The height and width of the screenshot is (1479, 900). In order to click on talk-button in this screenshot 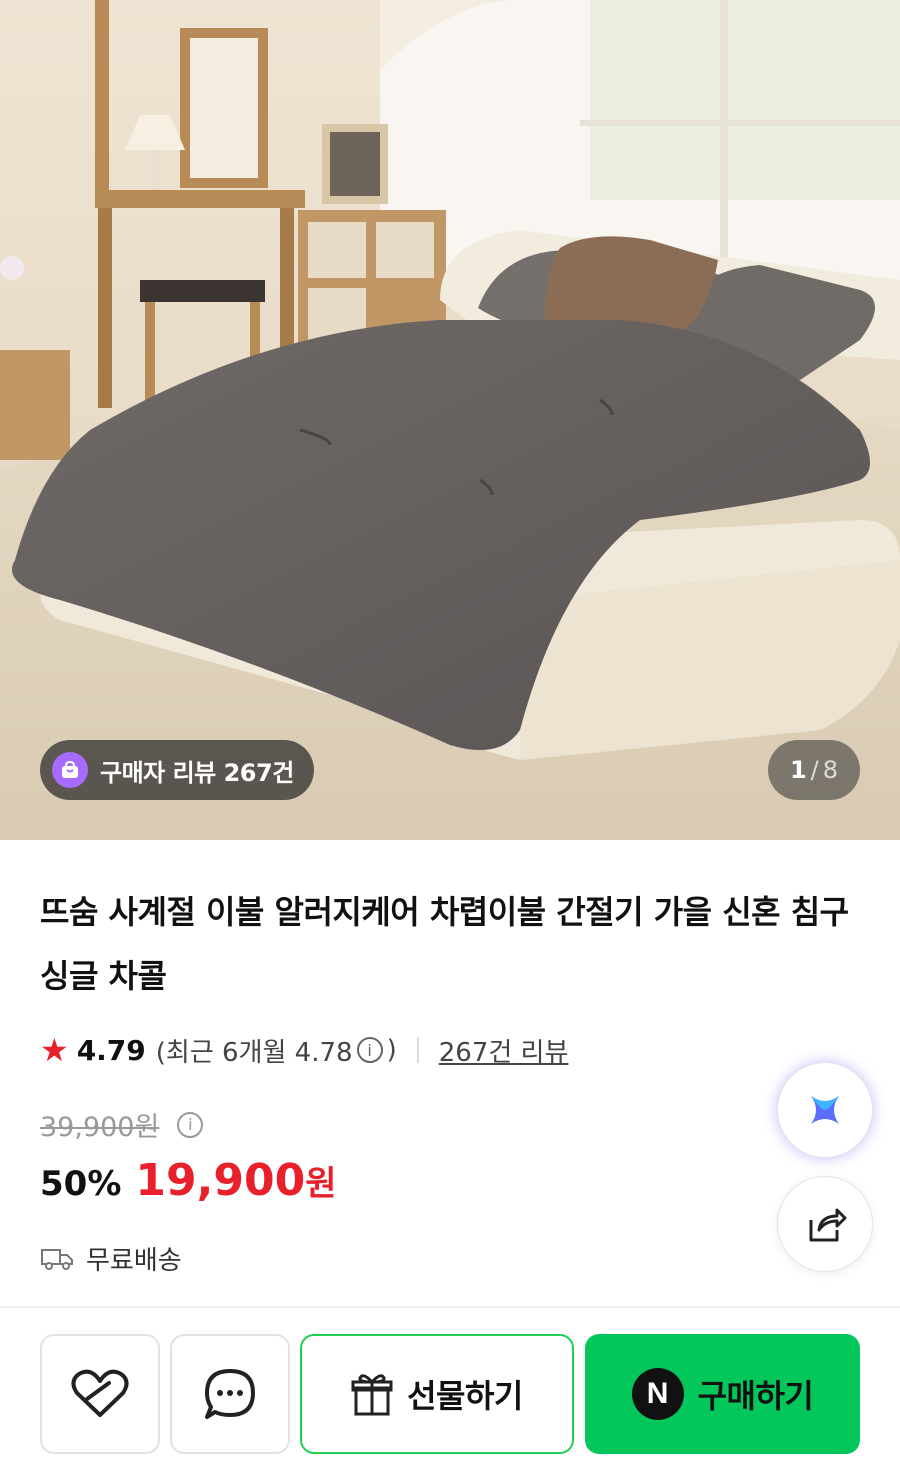, I will do `click(230, 1394)`.